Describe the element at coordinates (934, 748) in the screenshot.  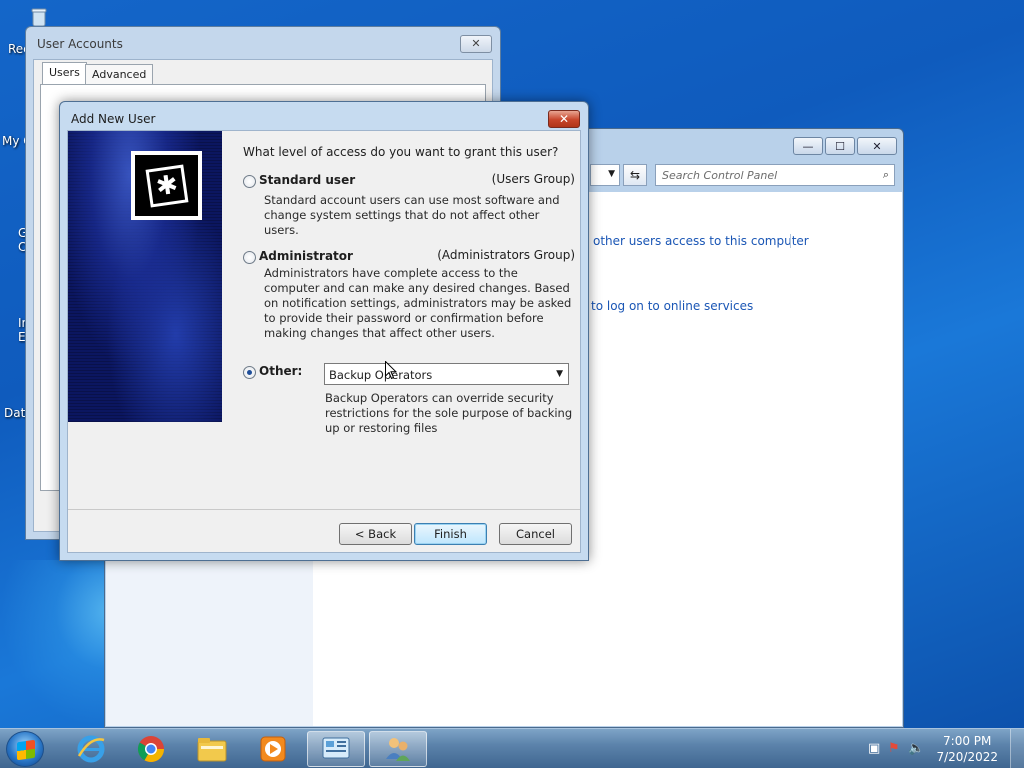
I see `system-tray: ▣ ⚑ 🔈 7:00 PM 7/20/2022` at that location.